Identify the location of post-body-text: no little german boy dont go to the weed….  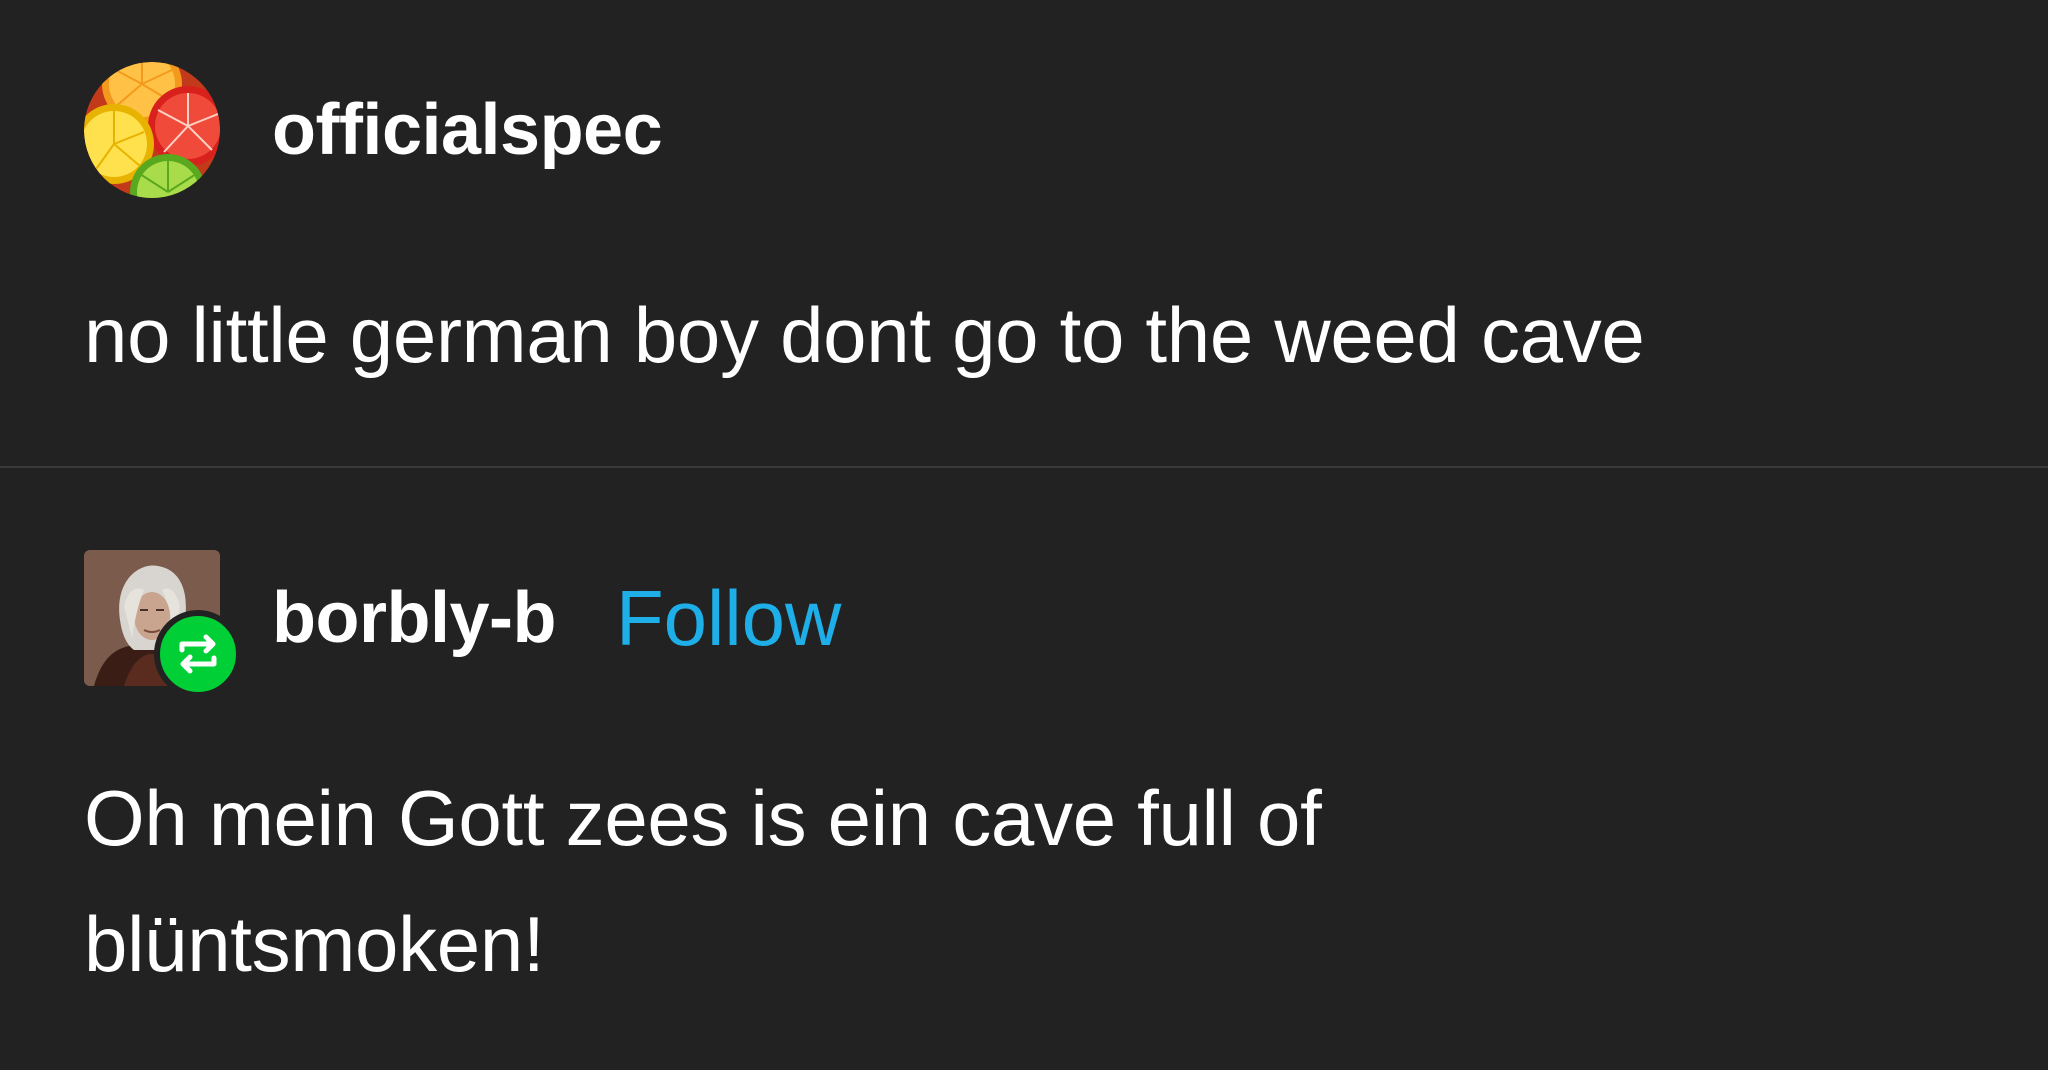
(864, 335).